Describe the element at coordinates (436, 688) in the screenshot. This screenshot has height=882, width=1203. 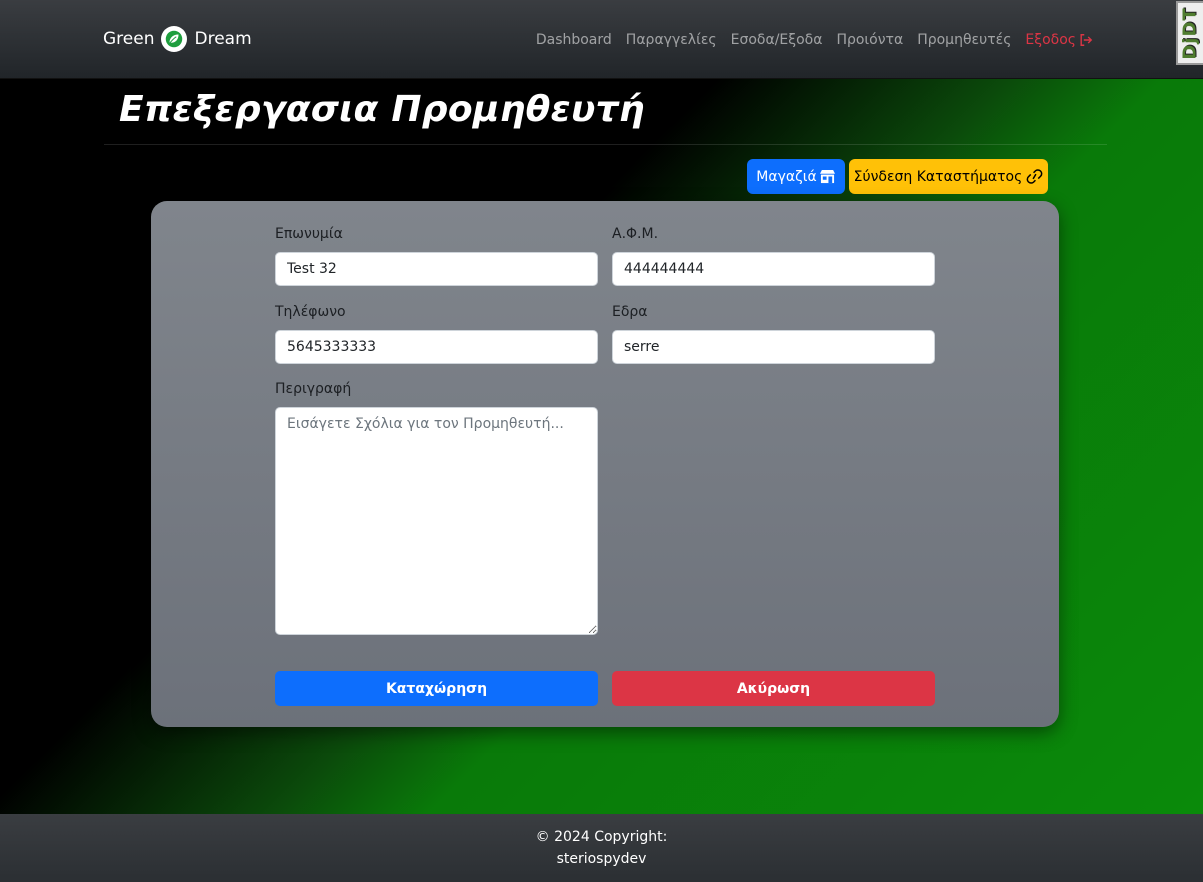
I see `submit-button: Καταχώρηση` at that location.